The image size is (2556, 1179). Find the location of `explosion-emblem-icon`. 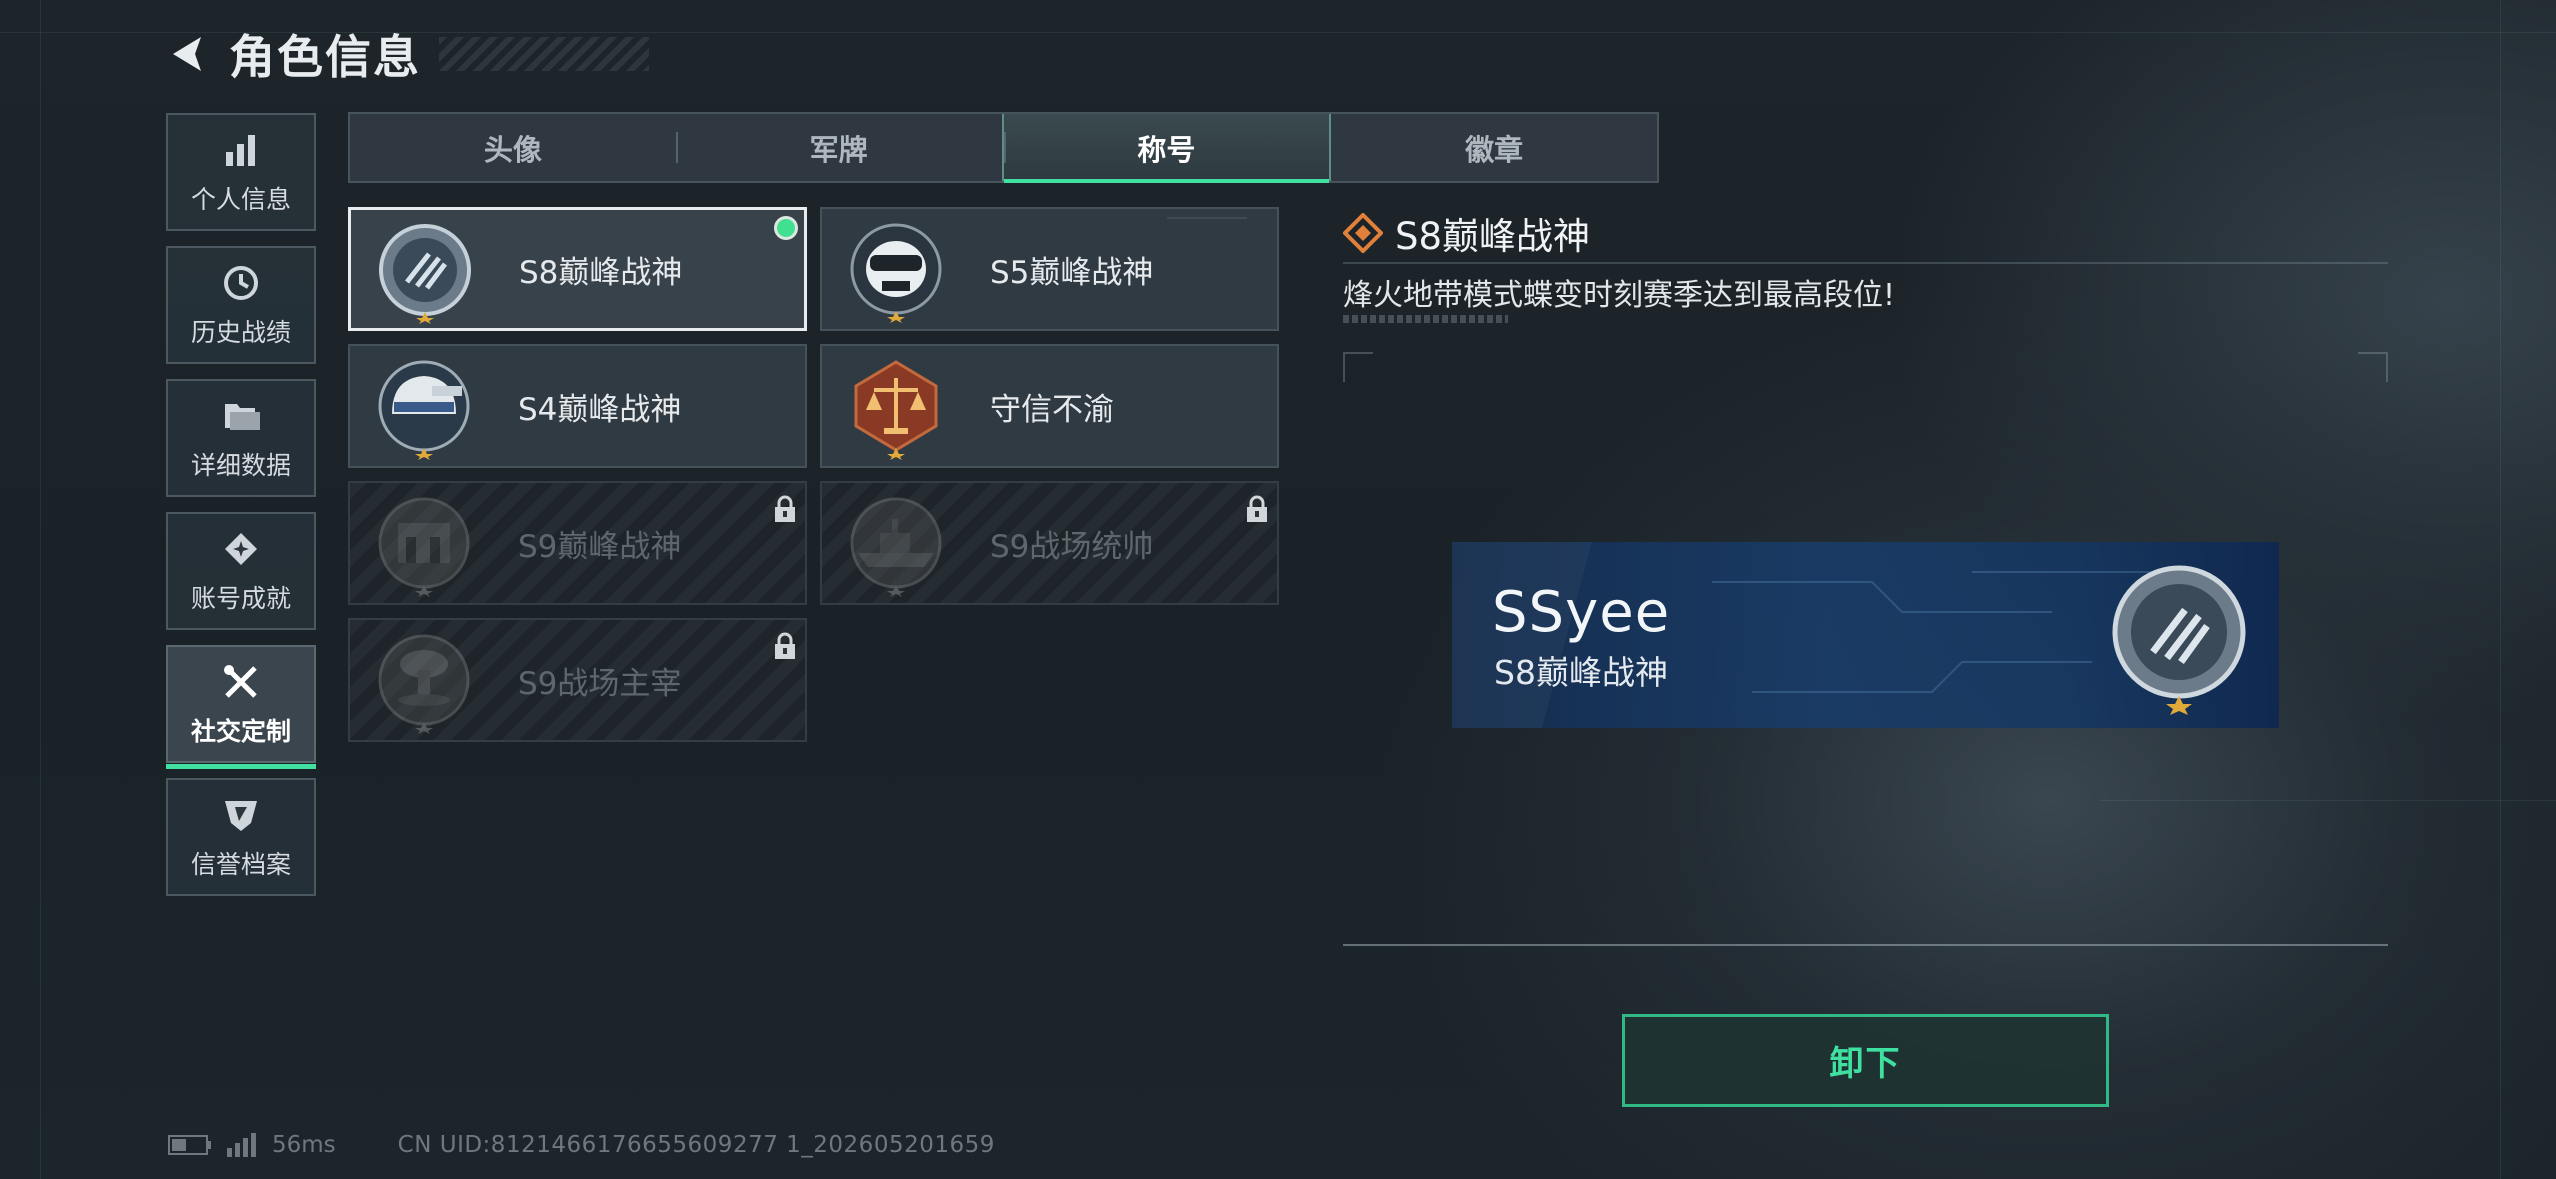

explosion-emblem-icon is located at coordinates (424, 682).